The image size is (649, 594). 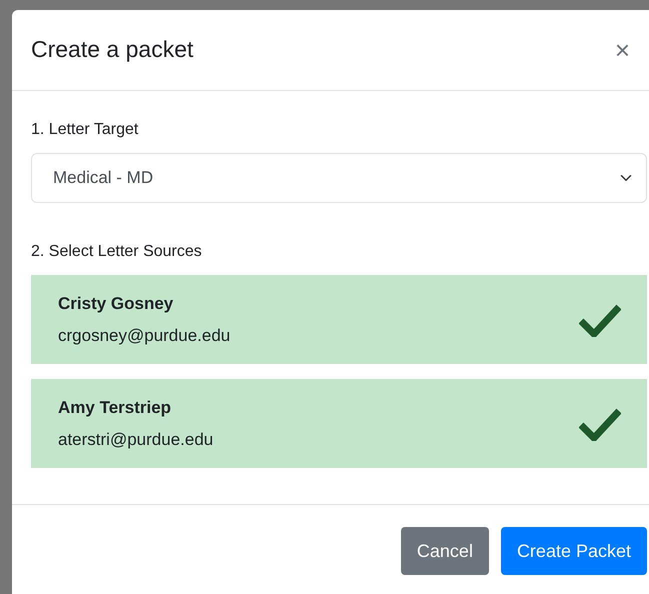 What do you see at coordinates (115, 408) in the screenshot?
I see `source-name: Amy Terstriep` at bounding box center [115, 408].